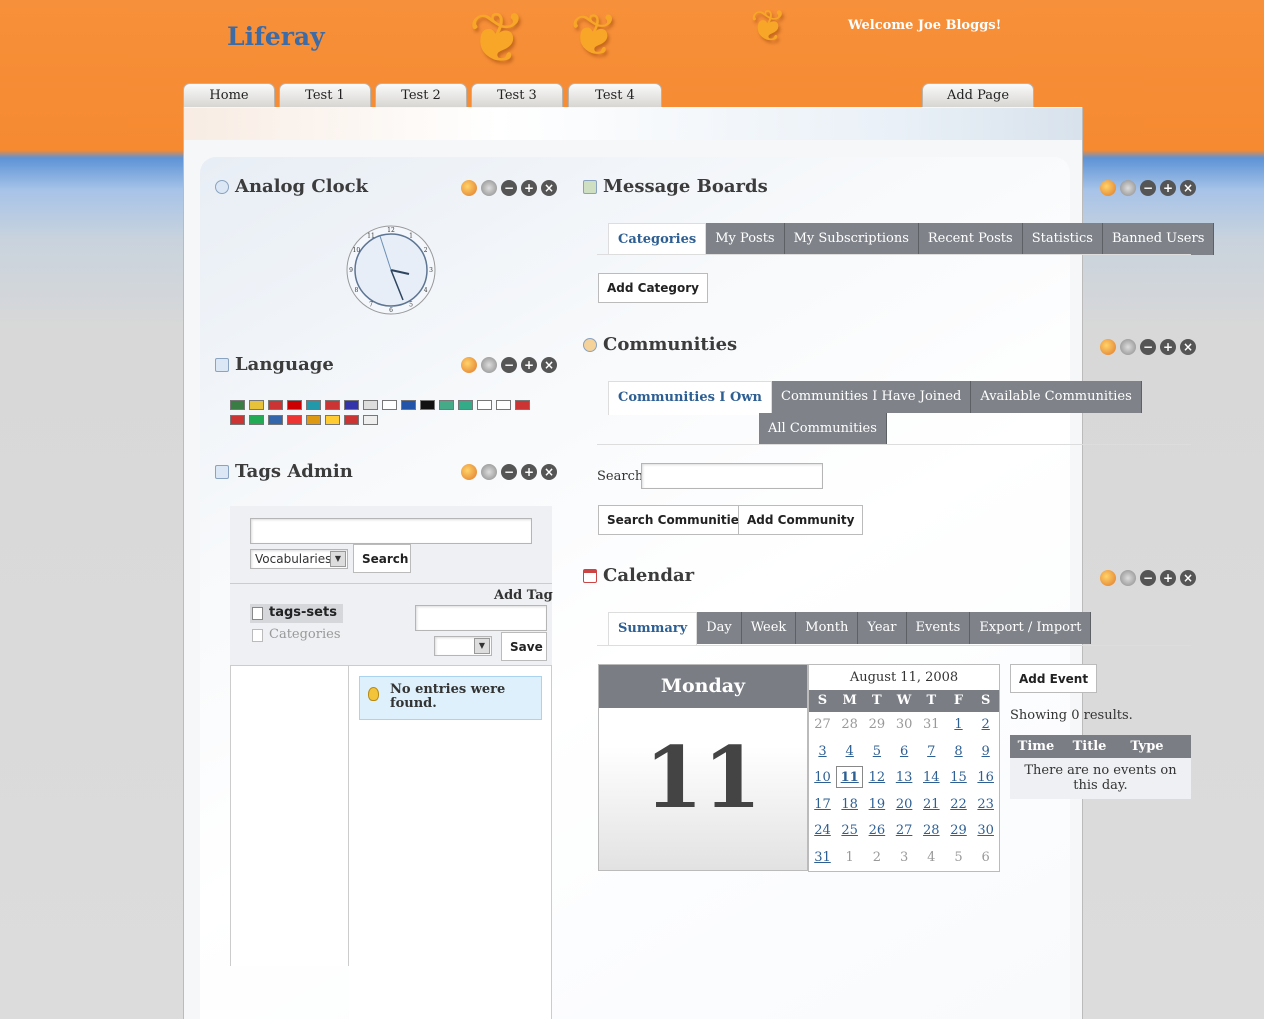 Image resolution: width=1264 pixels, height=1019 pixels. What do you see at coordinates (958, 830) in the screenshot?
I see `calendar-day: 29` at bounding box center [958, 830].